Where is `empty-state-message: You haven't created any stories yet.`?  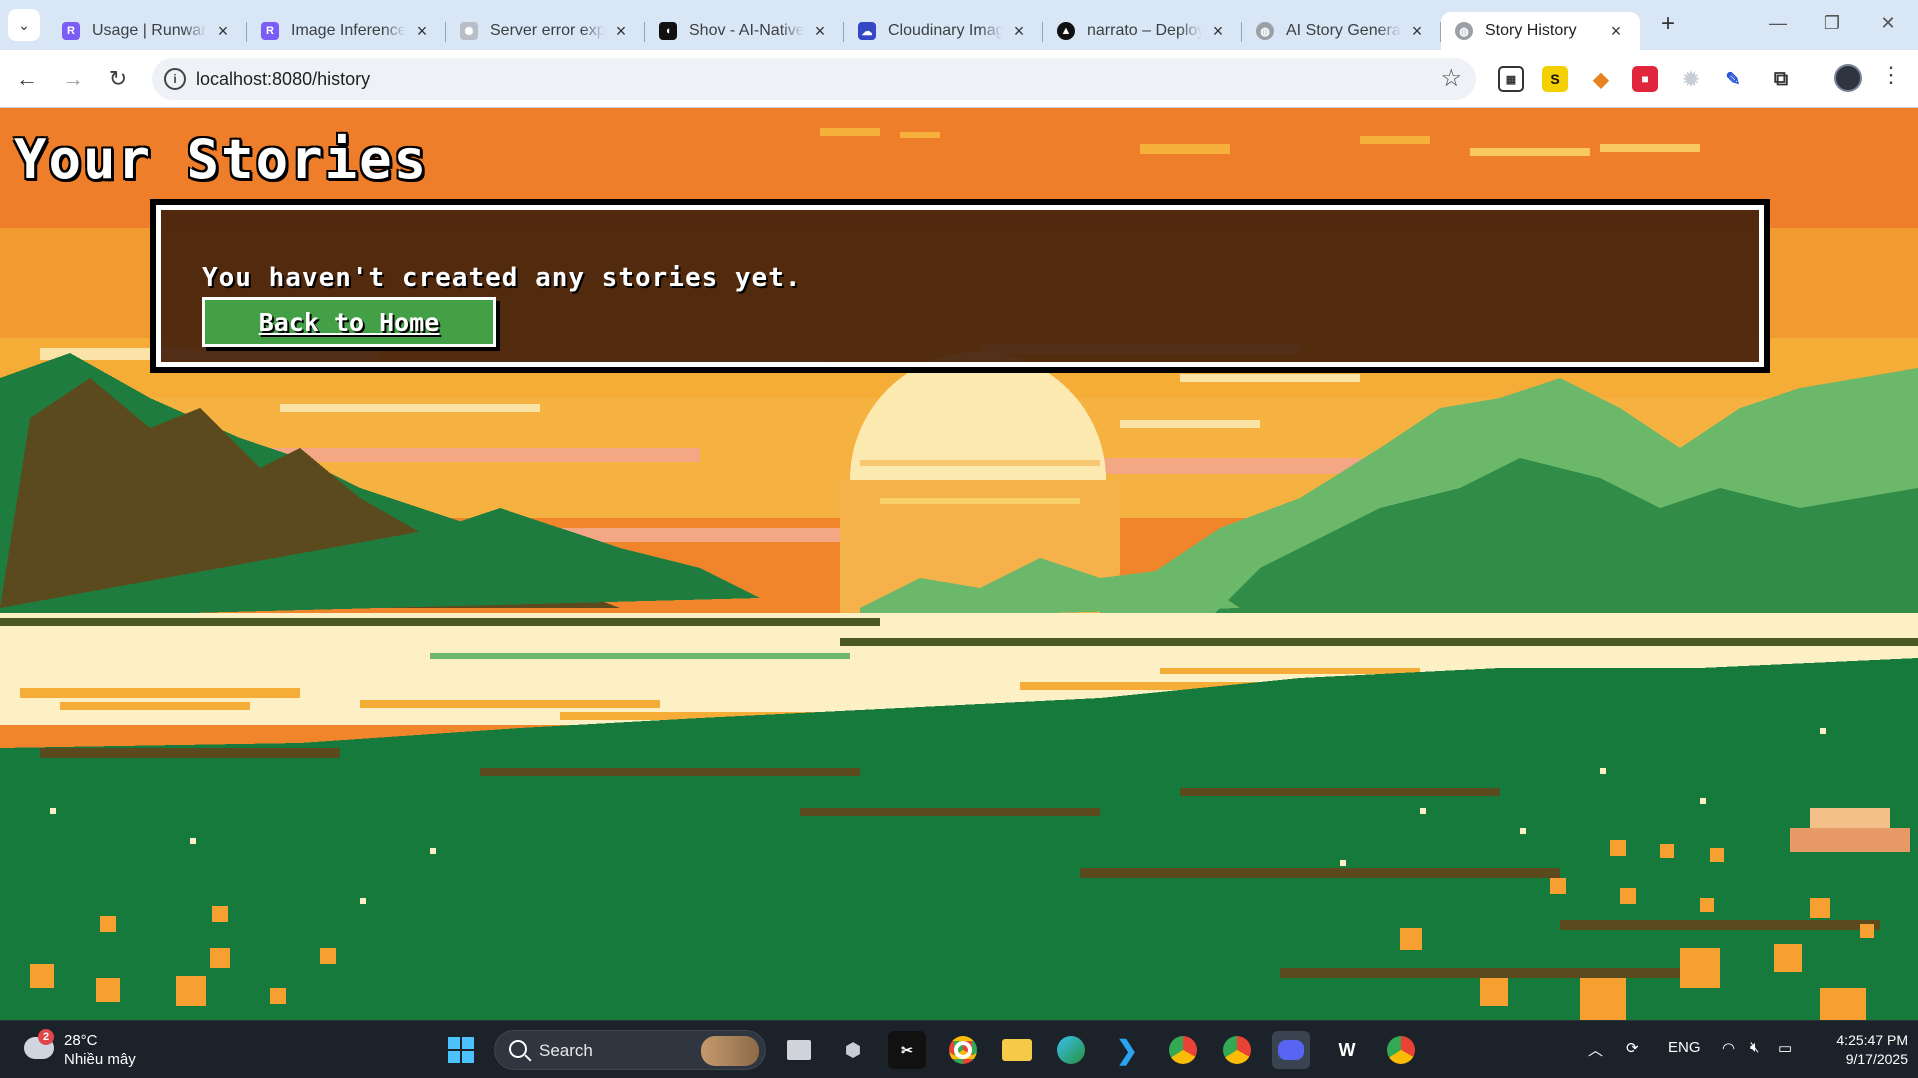 empty-state-message: You haven't created any stories yet. is located at coordinates (502, 278).